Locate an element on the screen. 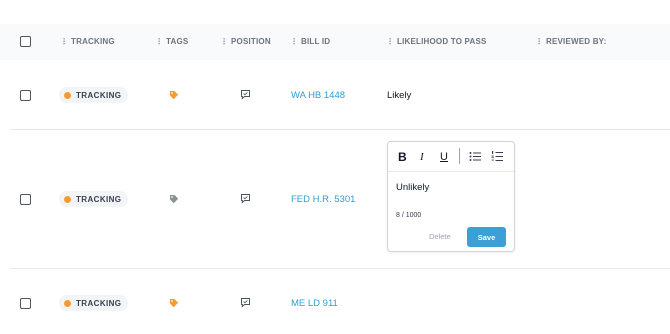  likelihood-editor-popover: B I U Unlikely 8 / 1000 Delete Save is located at coordinates (451, 196).